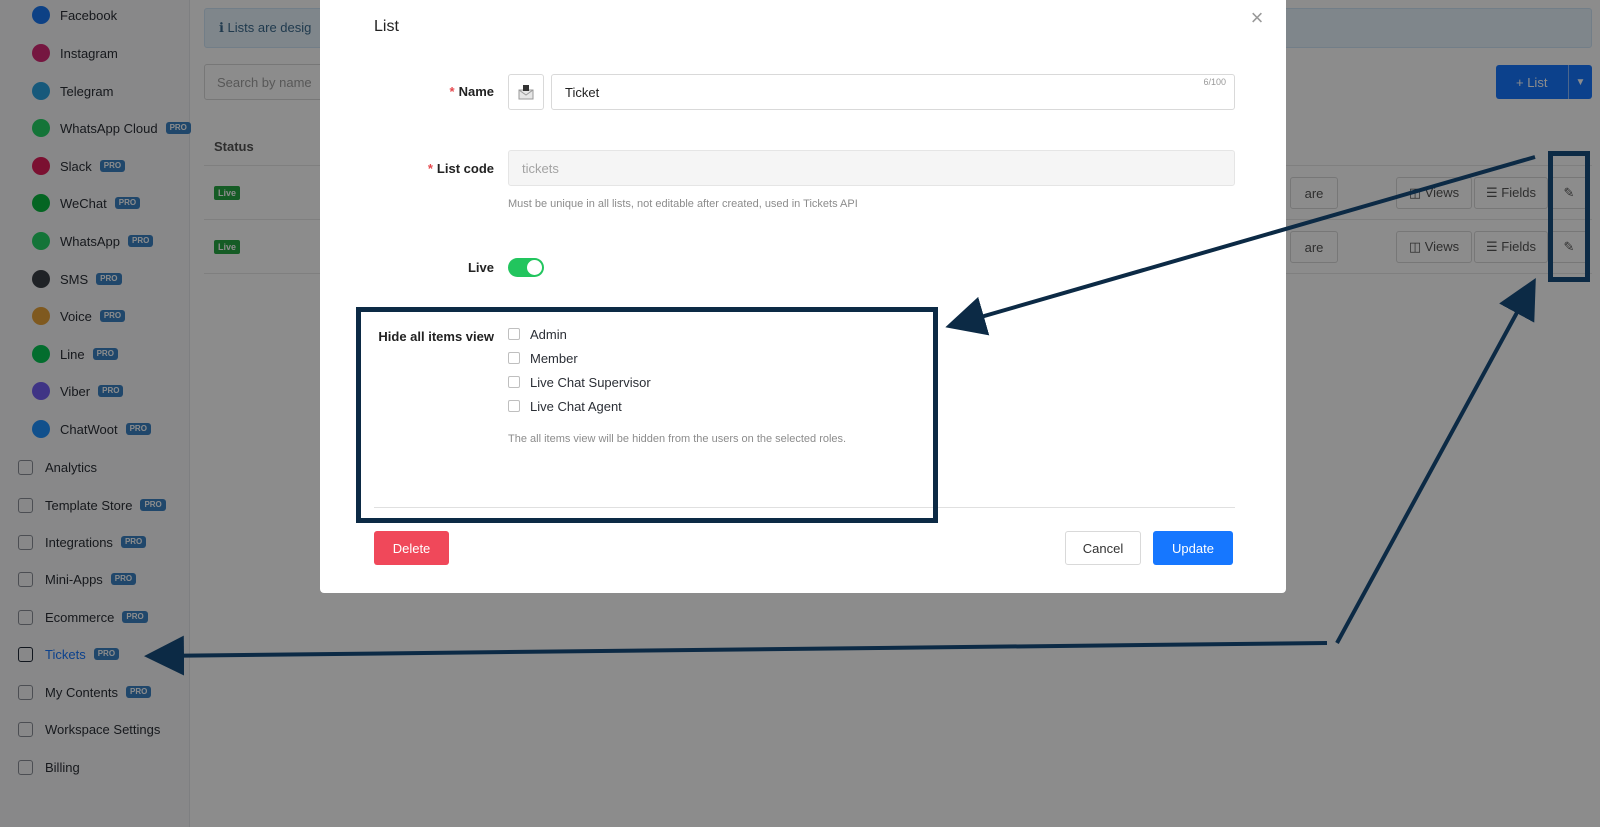 This screenshot has height=827, width=1600. I want to click on annotation-arrow-to-hide-view, so click(1240, 245).